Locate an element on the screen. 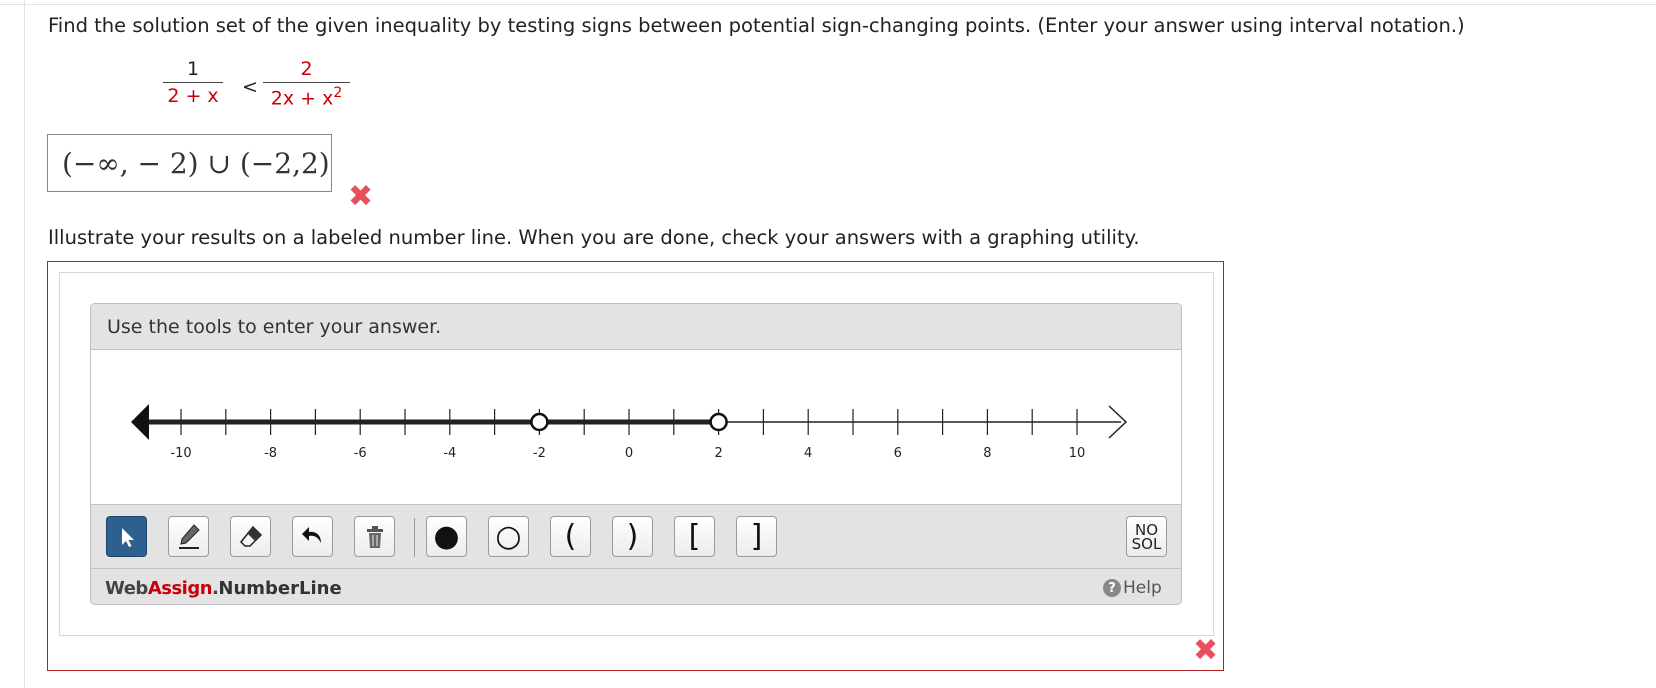 The height and width of the screenshot is (688, 1656). axis-tick-label: 4 is located at coordinates (808, 453).